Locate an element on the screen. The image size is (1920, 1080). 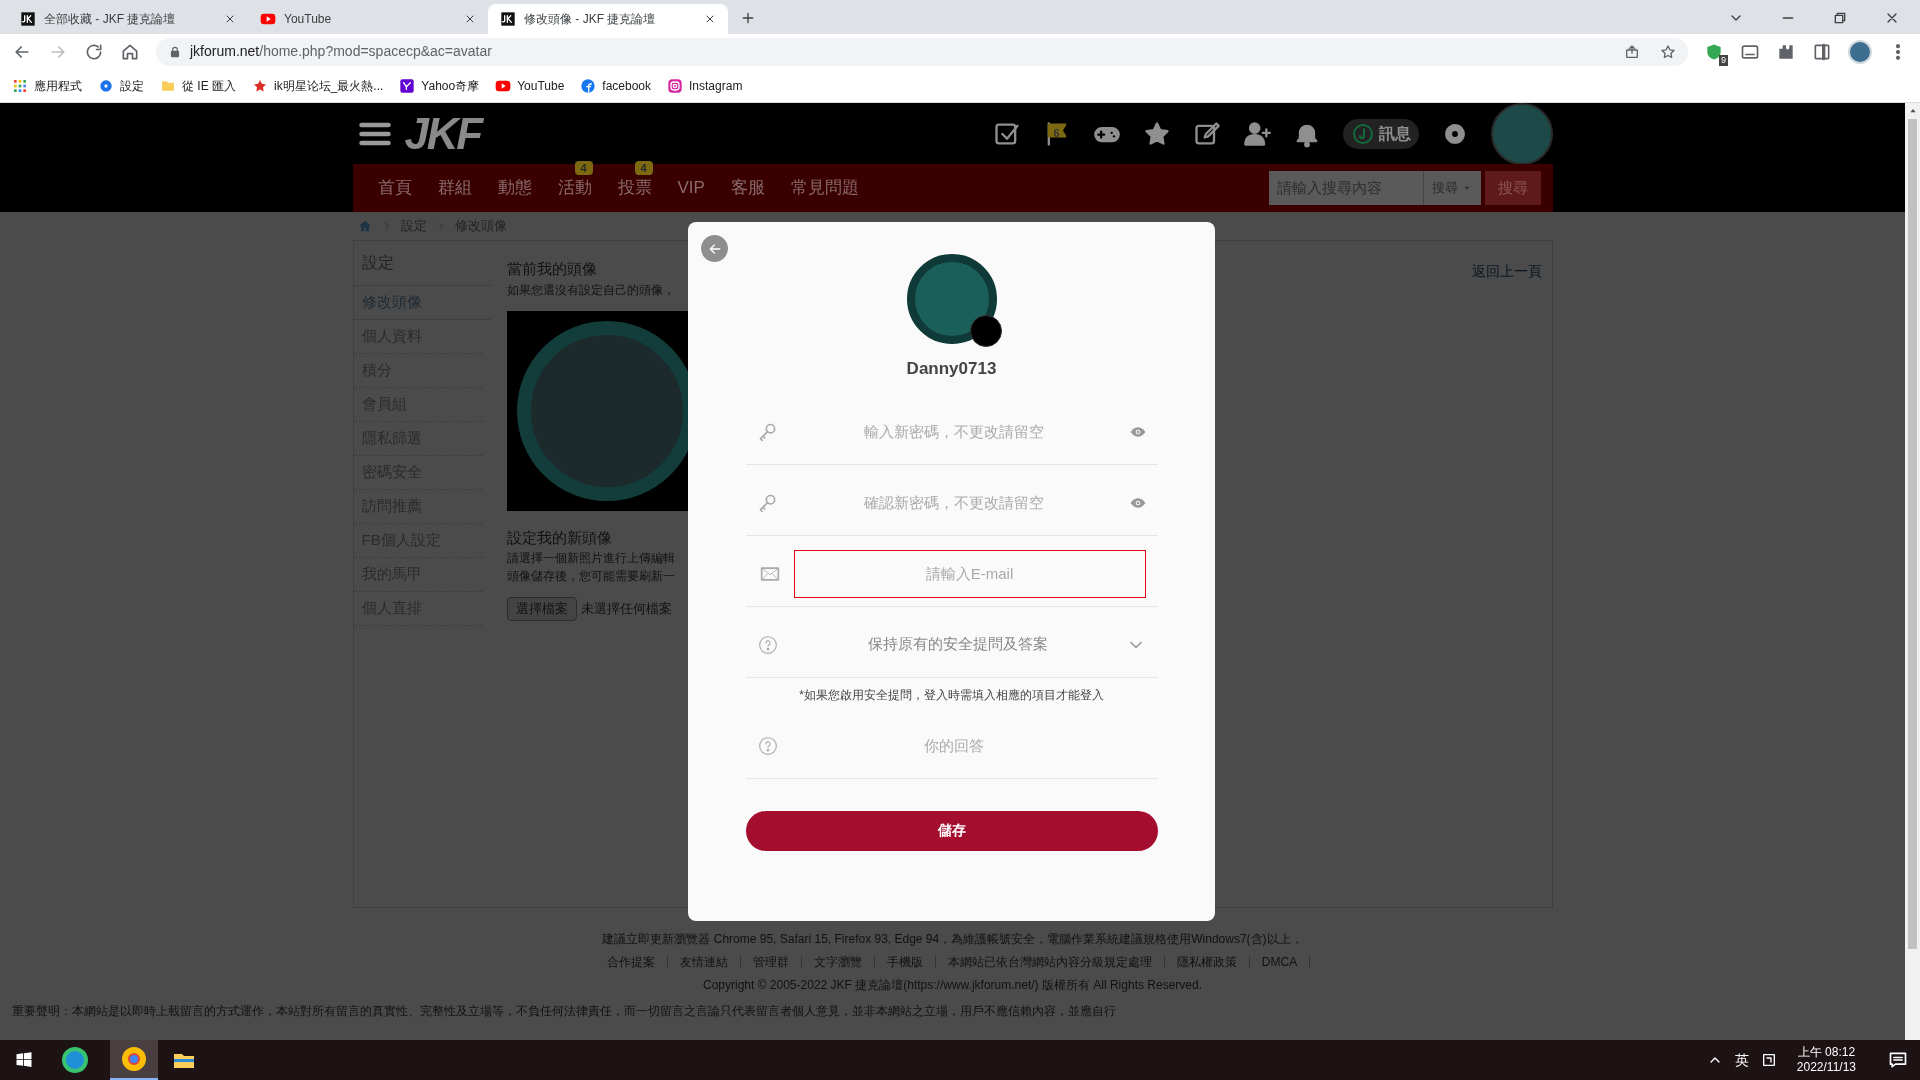
j-circle-icon is located at coordinates (1362, 133).